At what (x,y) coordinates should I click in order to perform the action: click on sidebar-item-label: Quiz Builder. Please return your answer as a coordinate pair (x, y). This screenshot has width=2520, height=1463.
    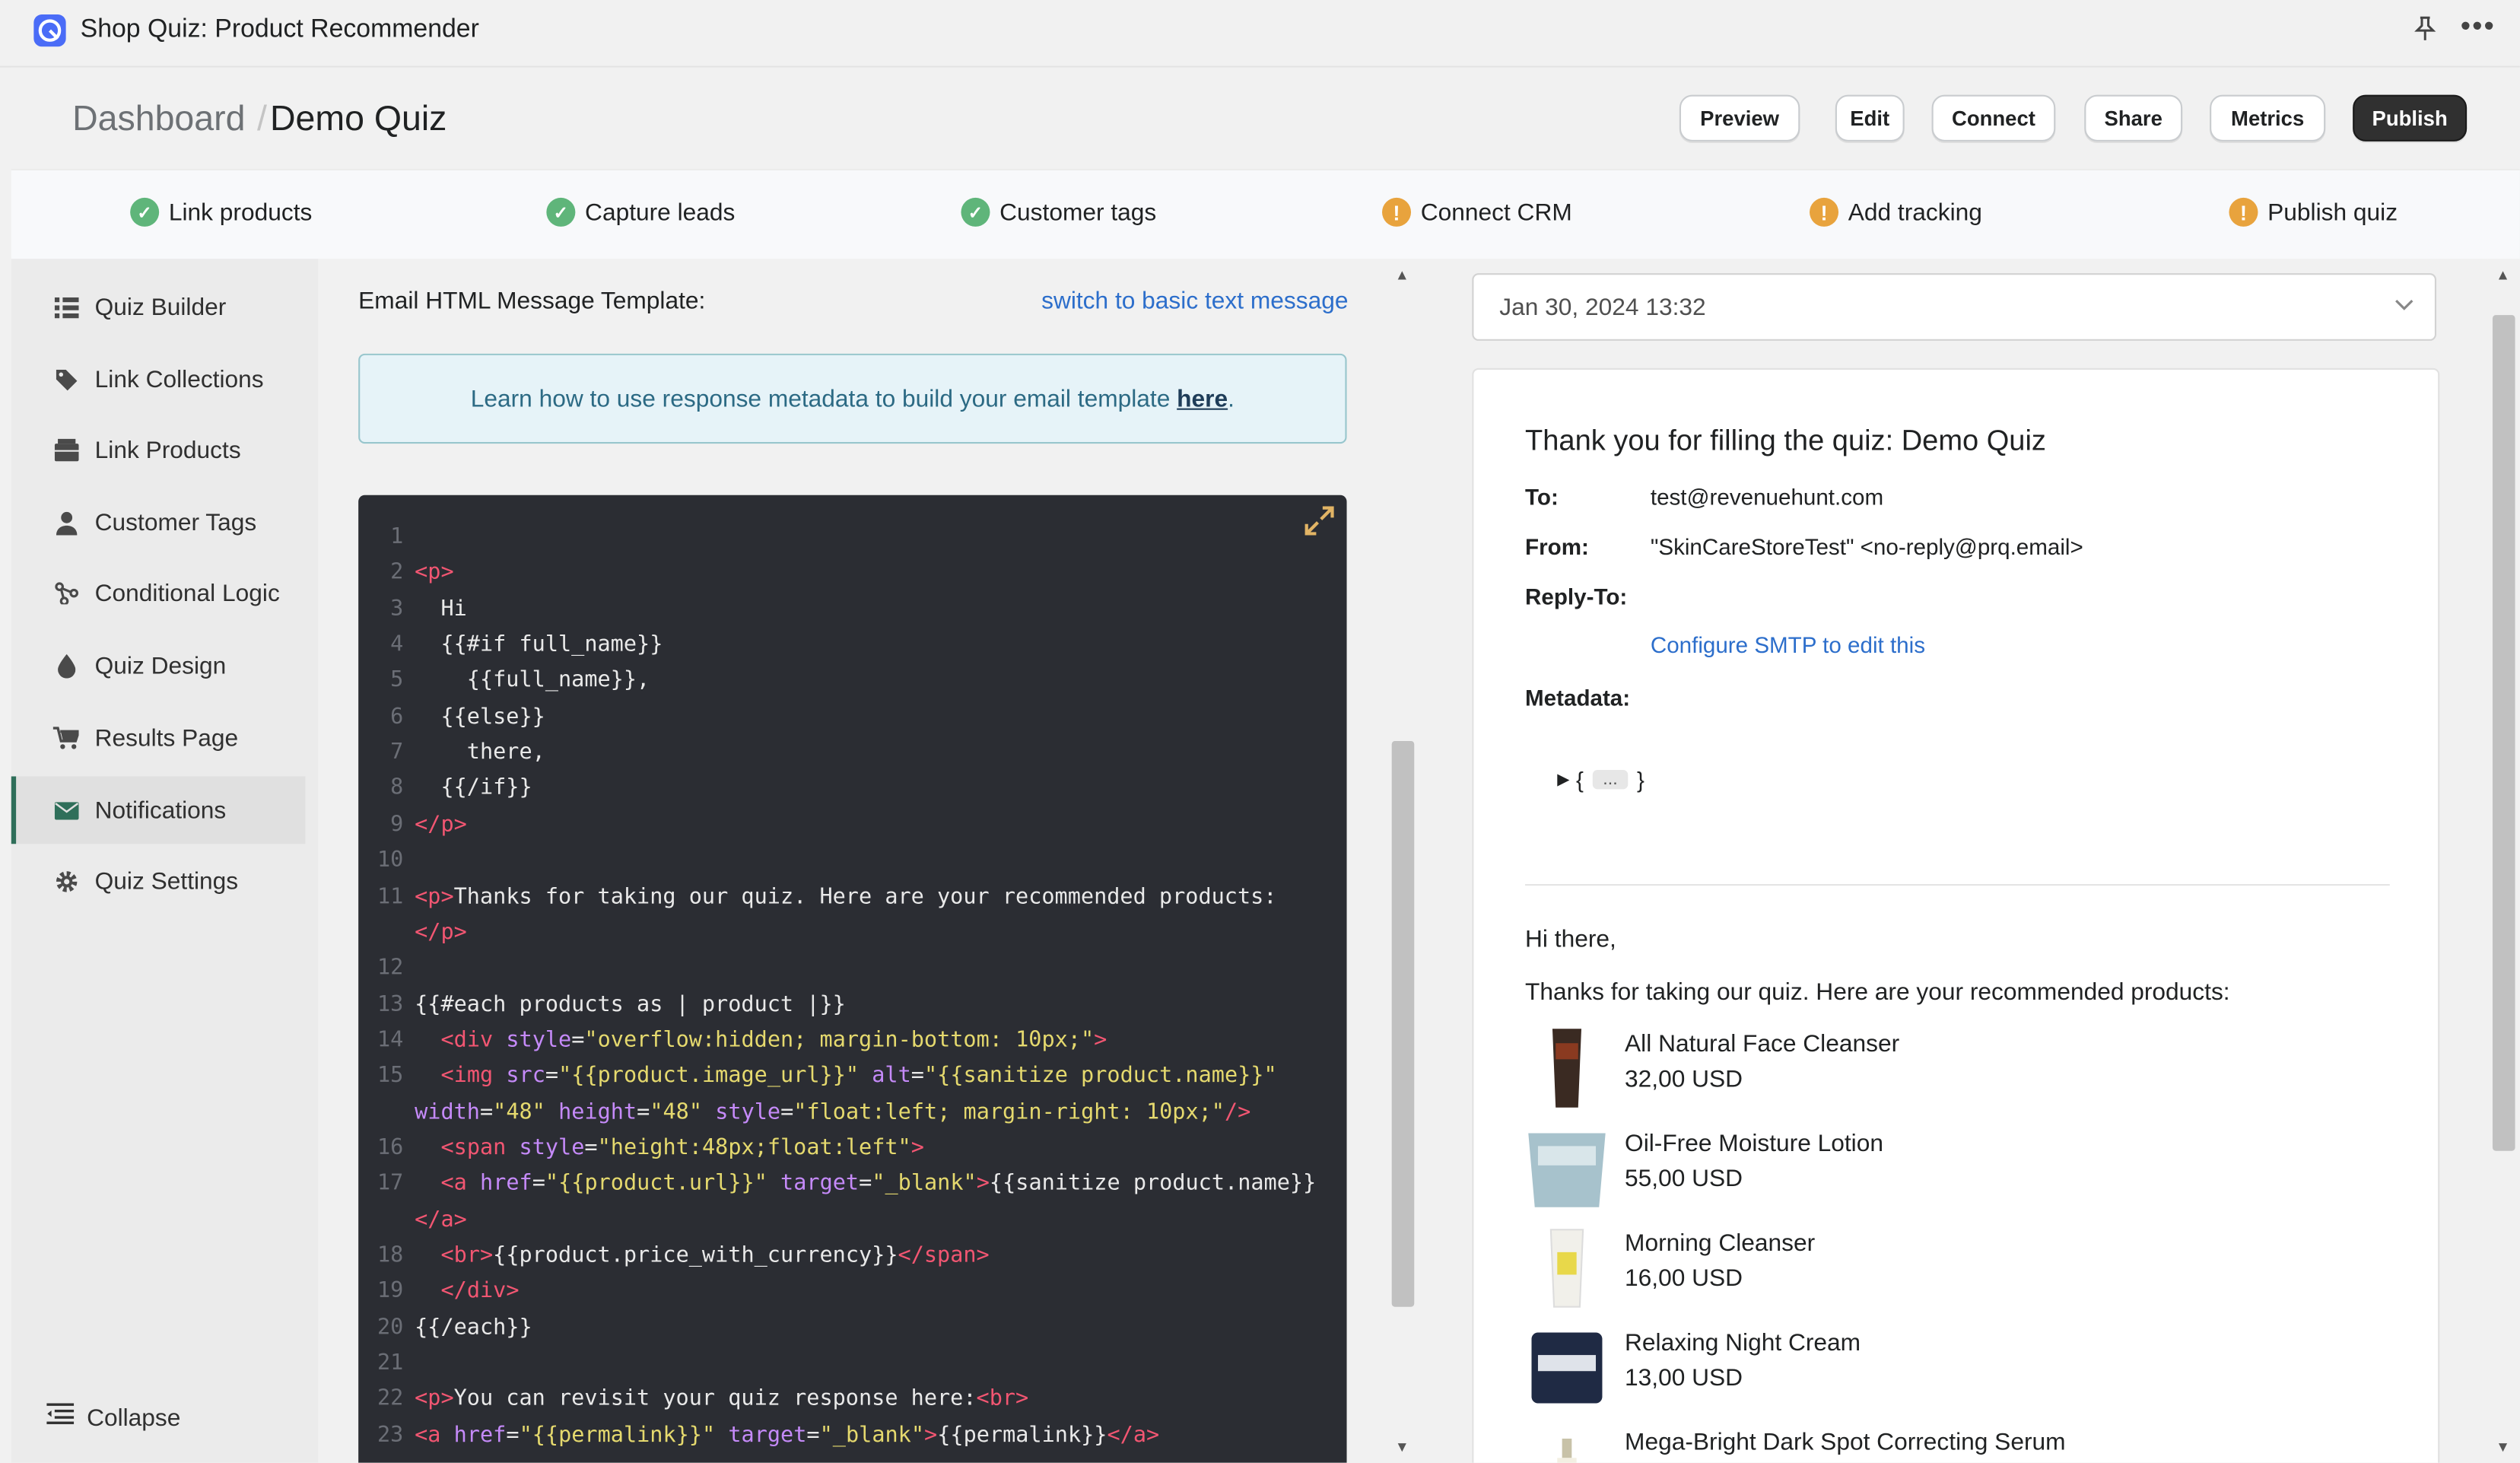
    Looking at the image, I should click on (160, 307).